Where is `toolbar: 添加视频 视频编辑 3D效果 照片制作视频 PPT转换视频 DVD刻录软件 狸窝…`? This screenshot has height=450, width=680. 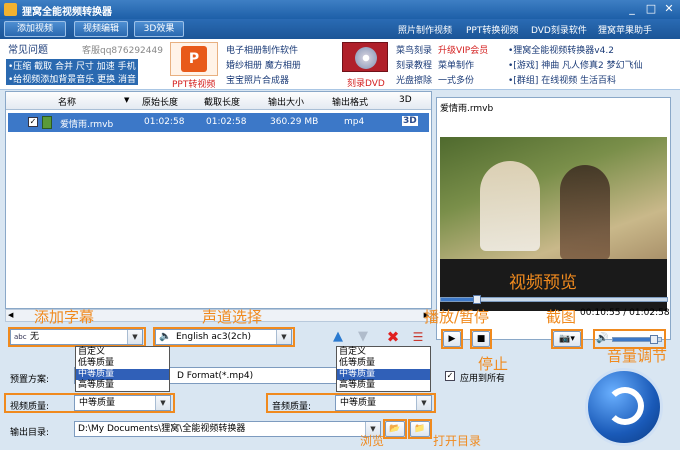
toolbar: 添加视频 视频编辑 3D效果 照片制作视频 PPT转换视频 DVD刻录软件 狸窝… is located at coordinates (340, 29).